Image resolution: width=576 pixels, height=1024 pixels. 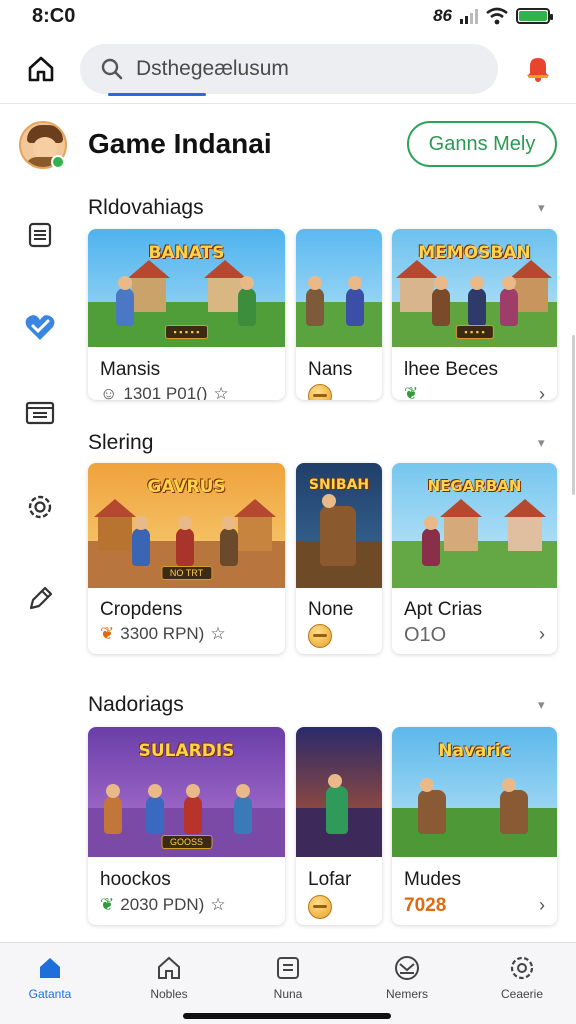 I want to click on game-logo: Navaric, so click(x=474, y=751).